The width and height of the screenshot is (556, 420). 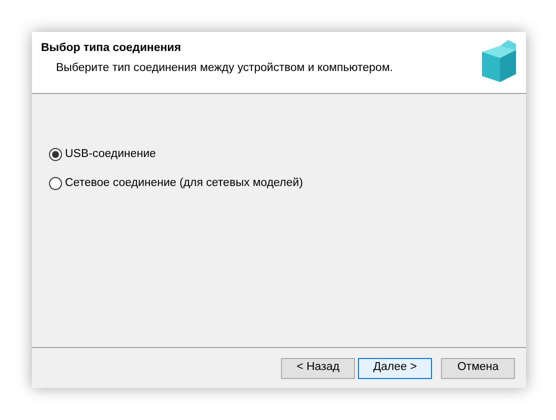 I want to click on dialog-button: Отмена, so click(x=478, y=368).